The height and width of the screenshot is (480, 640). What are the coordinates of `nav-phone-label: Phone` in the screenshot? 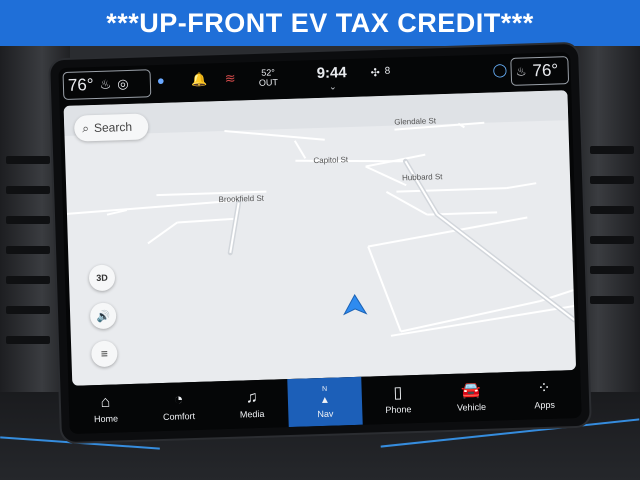 It's located at (398, 409).